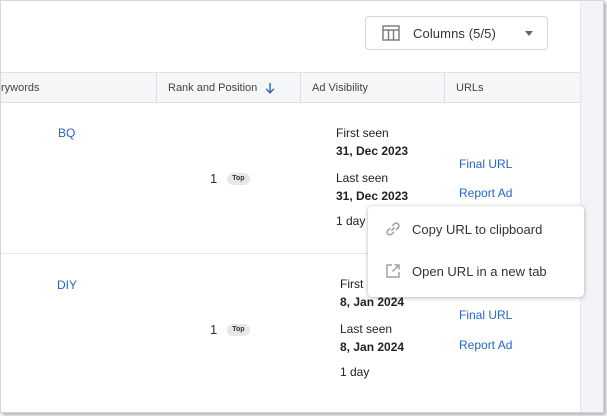  I want to click on menu-item-label: Open URL in a new tab, so click(479, 271).